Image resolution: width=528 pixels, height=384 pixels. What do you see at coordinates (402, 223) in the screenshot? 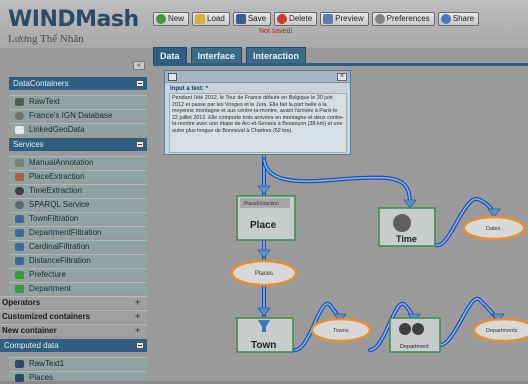
I see `gear-icon` at bounding box center [402, 223].